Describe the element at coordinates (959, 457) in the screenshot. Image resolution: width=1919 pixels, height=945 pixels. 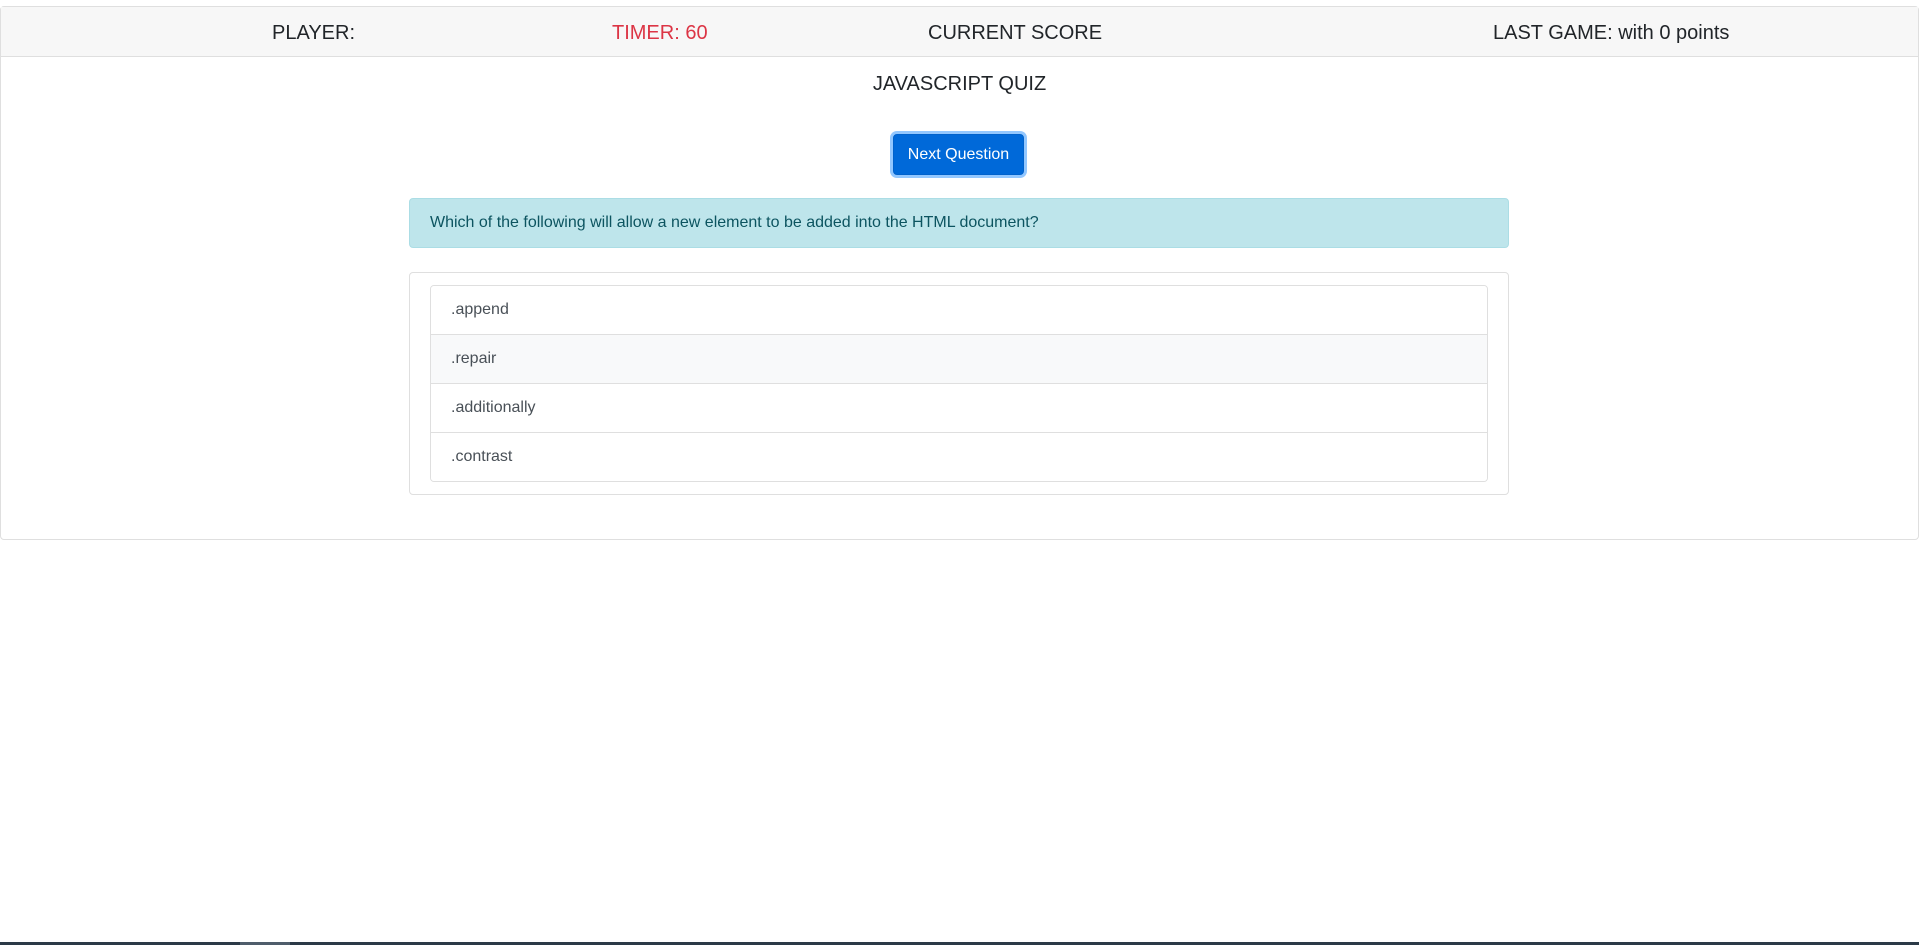
I see `answer-option: .contrast` at that location.